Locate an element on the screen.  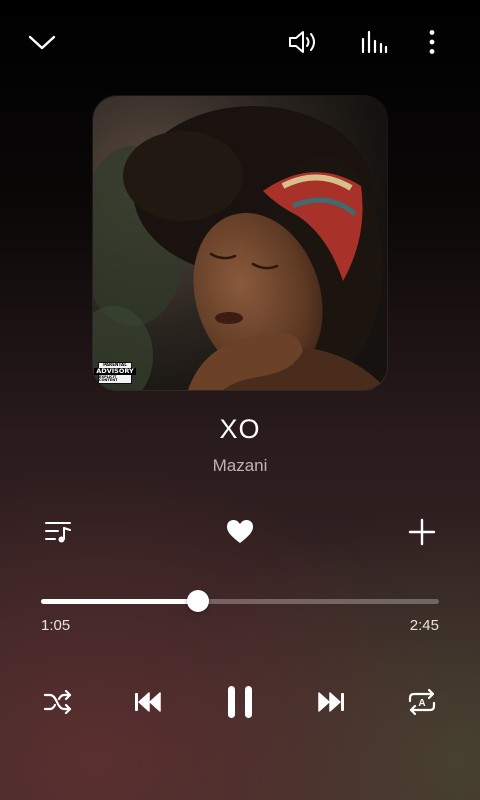
queue-button is located at coordinates (58, 532).